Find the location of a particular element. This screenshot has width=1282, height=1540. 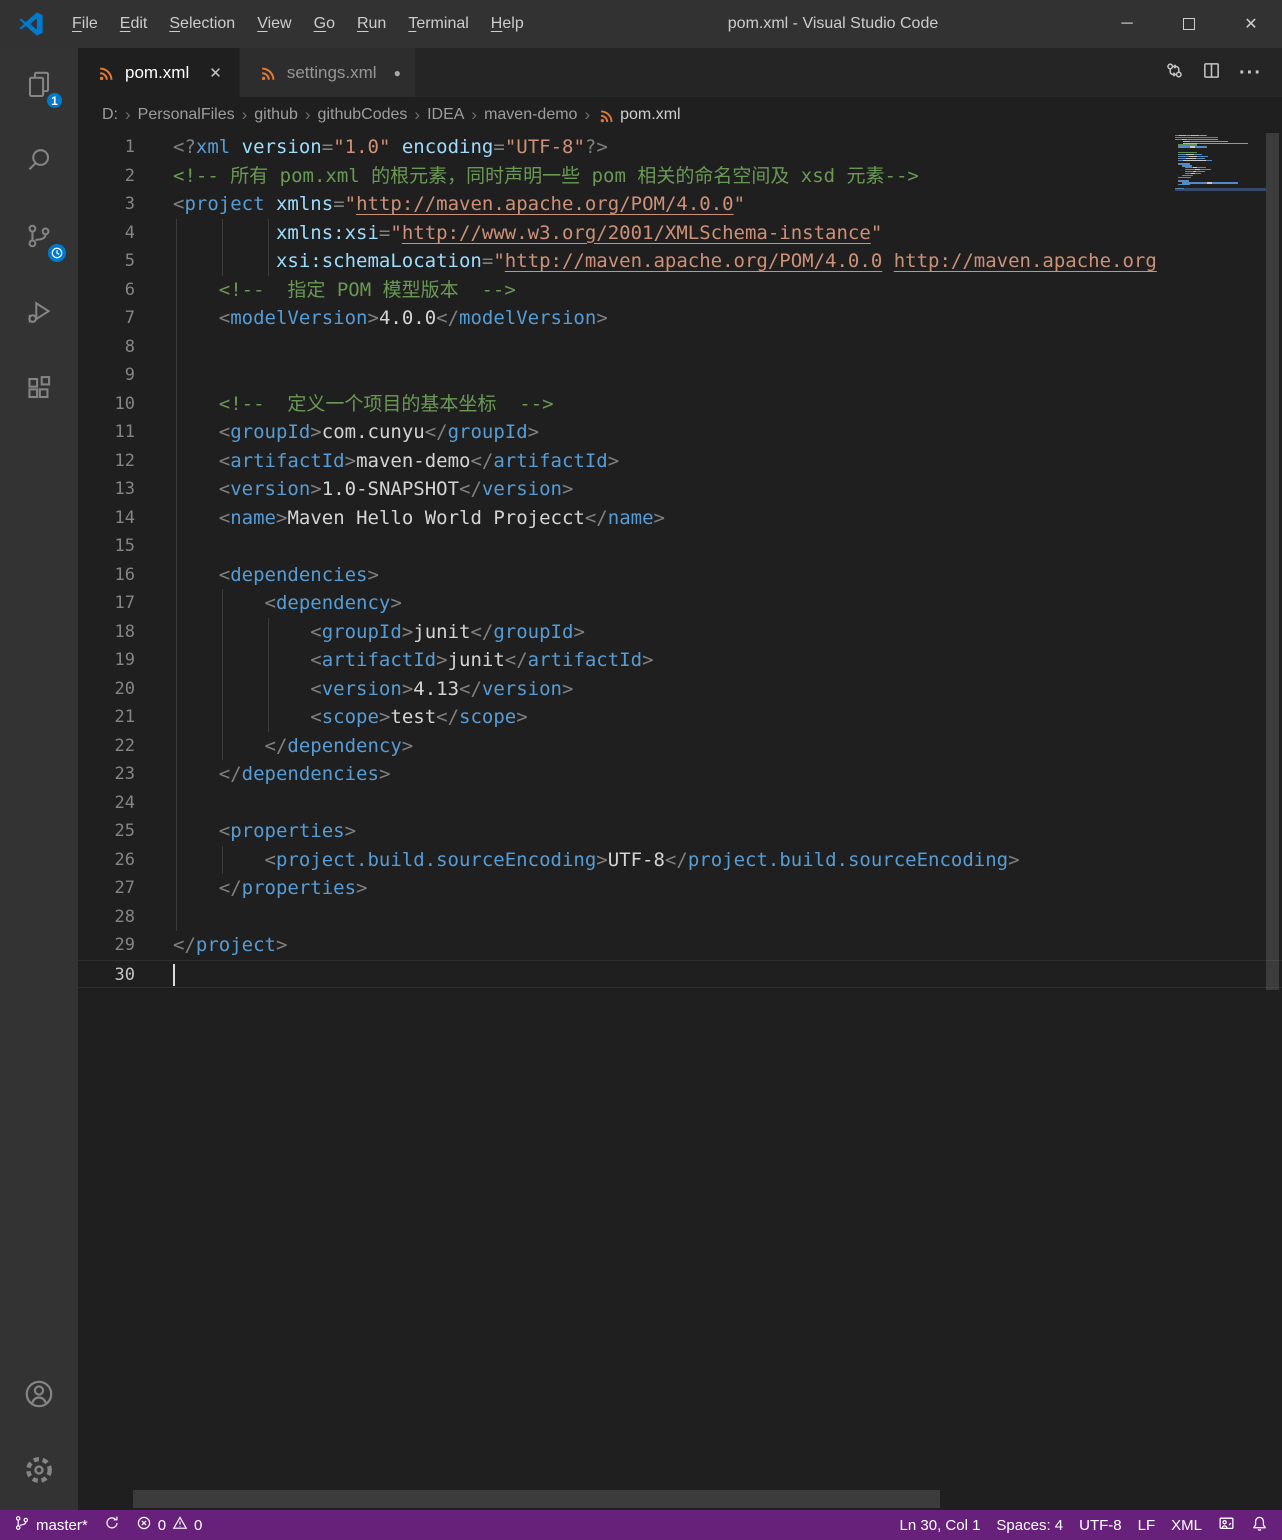

notifications-status is located at coordinates (1259, 1525).